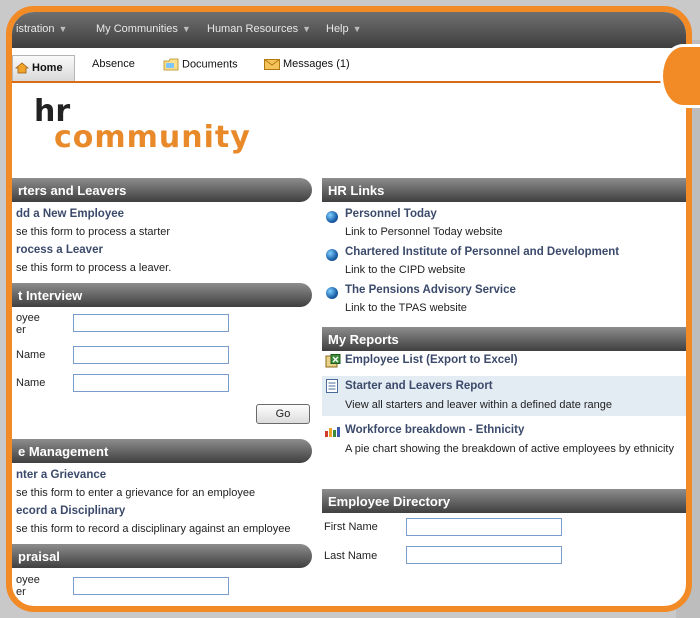  What do you see at coordinates (332, 432) in the screenshot?
I see `bar-chart-icon` at bounding box center [332, 432].